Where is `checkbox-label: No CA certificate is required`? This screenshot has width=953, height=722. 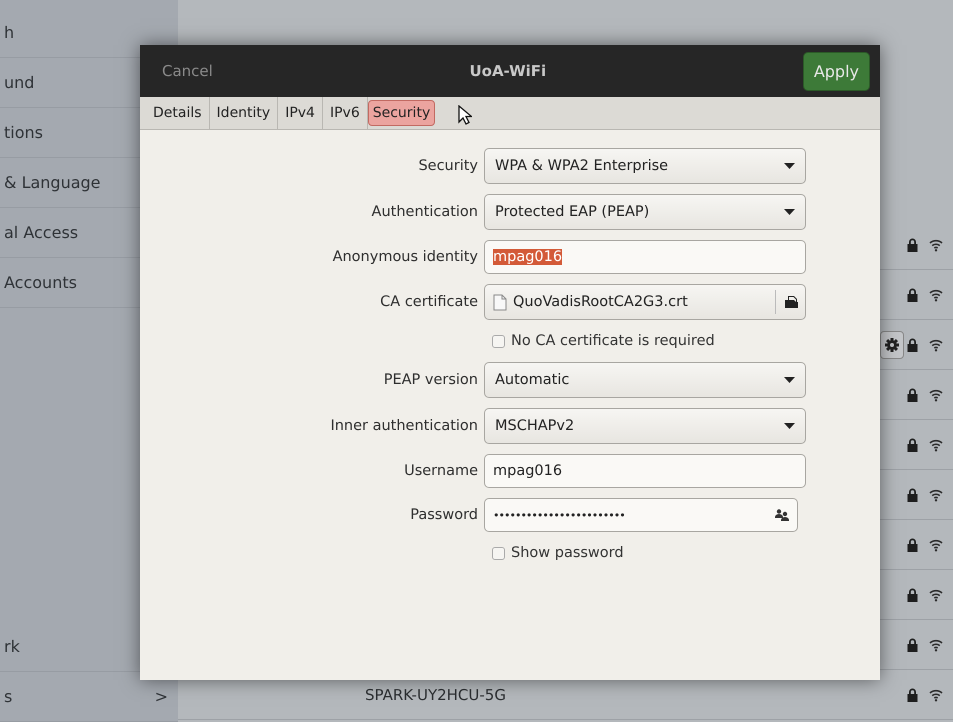
checkbox-label: No CA certificate is required is located at coordinates (613, 341).